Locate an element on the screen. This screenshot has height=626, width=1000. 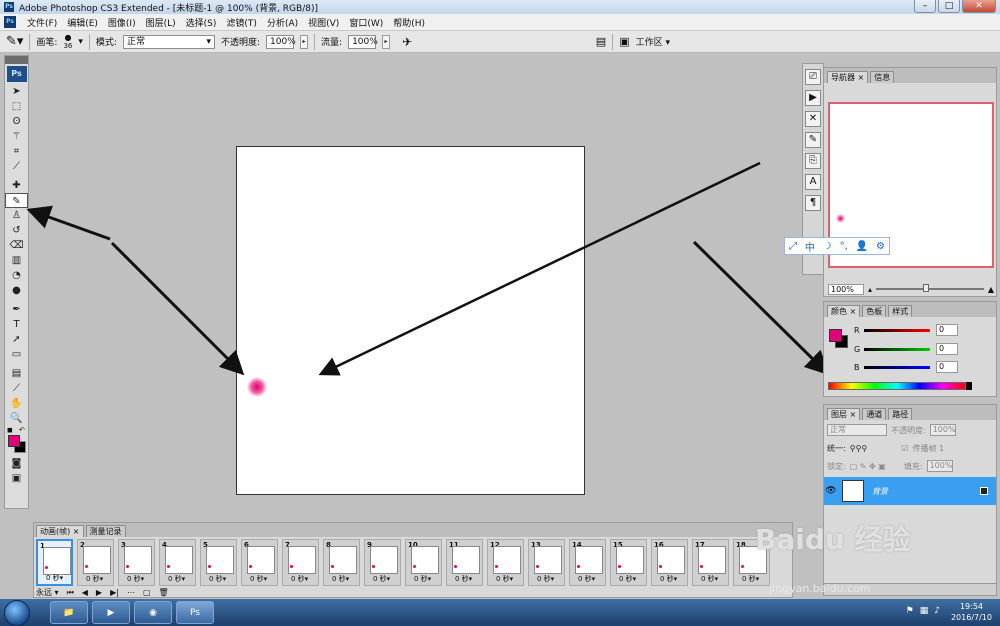
history-panel-icon: ⎚ is located at coordinates (813, 77).